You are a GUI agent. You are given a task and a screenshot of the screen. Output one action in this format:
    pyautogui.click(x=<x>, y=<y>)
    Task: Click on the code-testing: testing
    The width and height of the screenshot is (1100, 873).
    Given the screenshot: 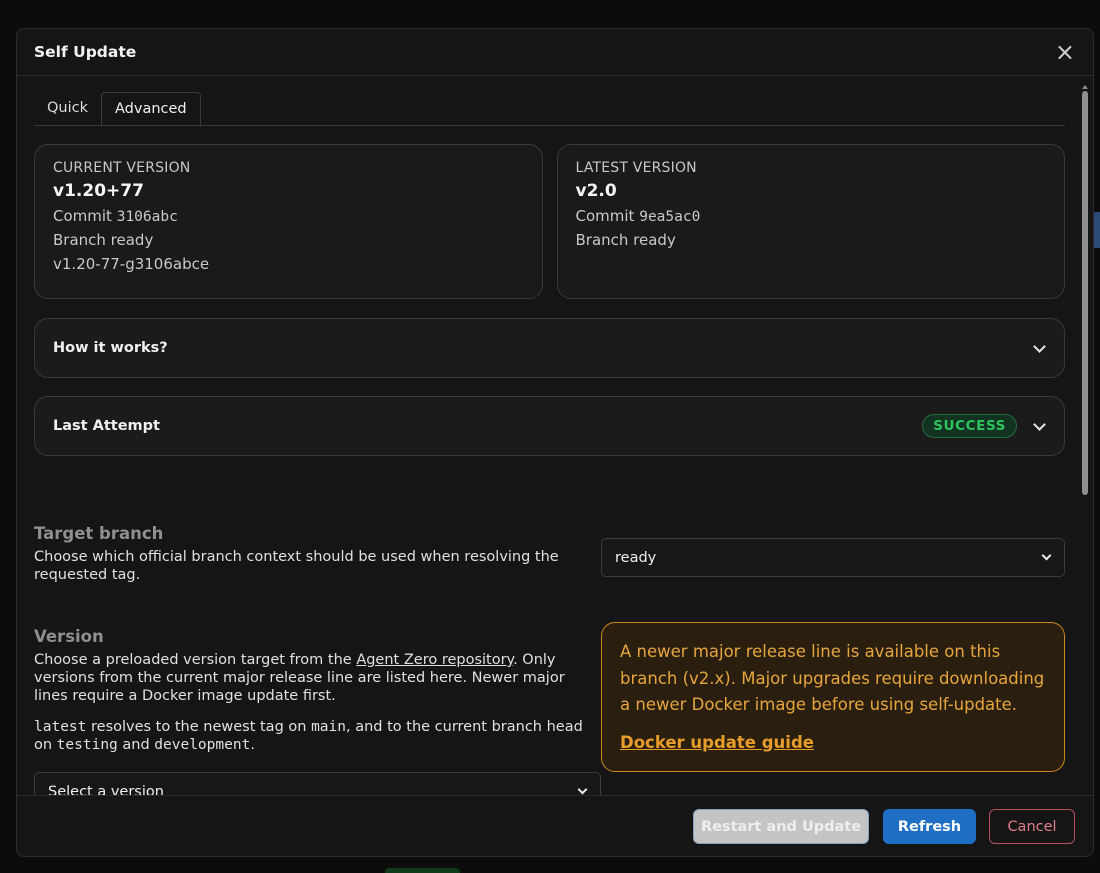 What is the action you would take?
    pyautogui.click(x=87, y=745)
    